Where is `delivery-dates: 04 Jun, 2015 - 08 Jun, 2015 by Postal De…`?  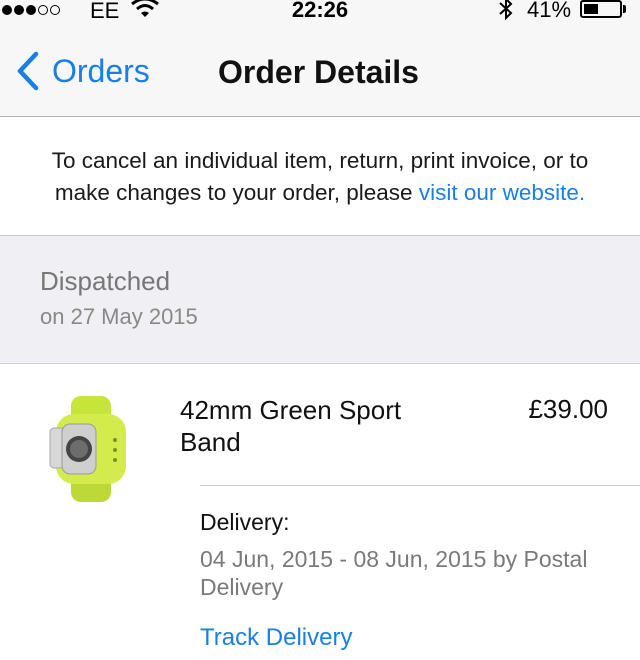 delivery-dates: 04 Jun, 2015 - 08 Jun, 2015 by Postal De… is located at coordinates (394, 573).